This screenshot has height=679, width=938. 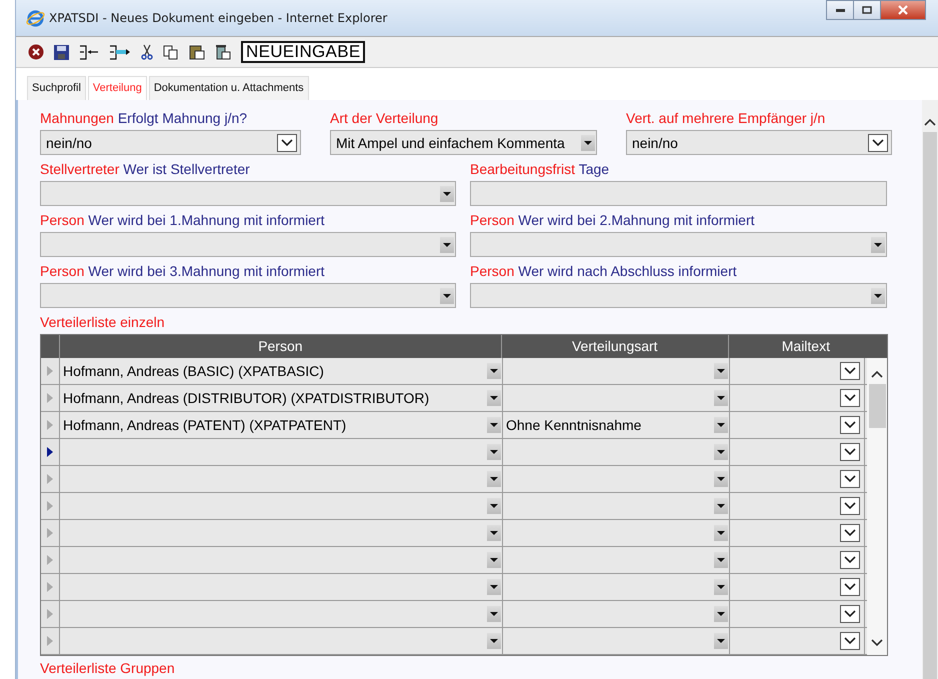 What do you see at coordinates (89, 52) in the screenshot?
I see `import-icon` at bounding box center [89, 52].